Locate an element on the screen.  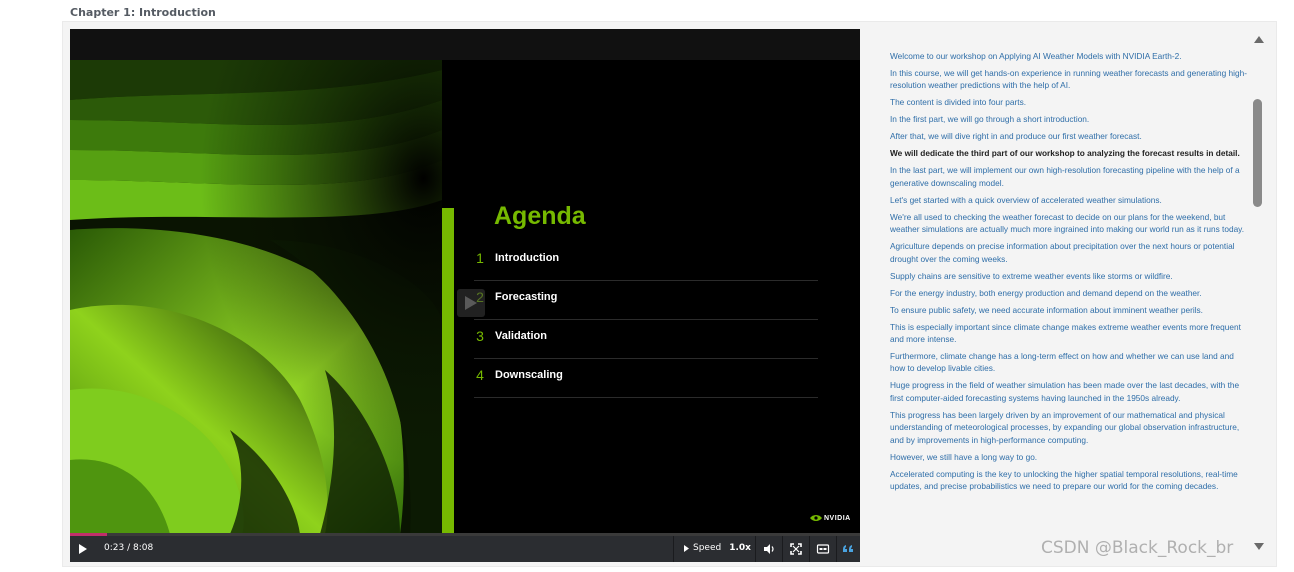
agenda-item-number: 1 is located at coordinates (480, 258).